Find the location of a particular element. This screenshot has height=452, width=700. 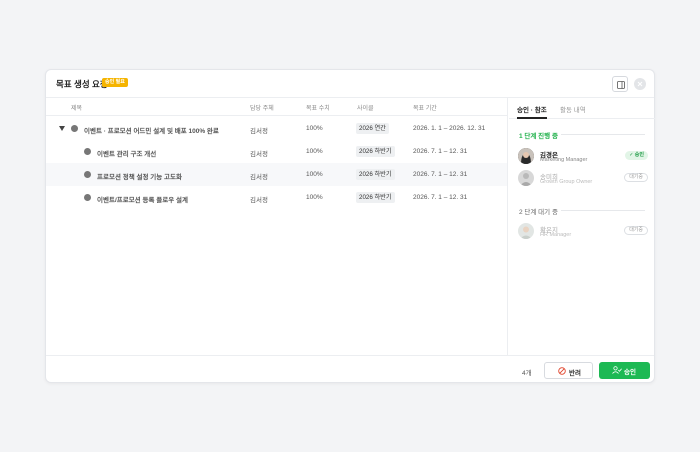

close-icon is located at coordinates (640, 84).